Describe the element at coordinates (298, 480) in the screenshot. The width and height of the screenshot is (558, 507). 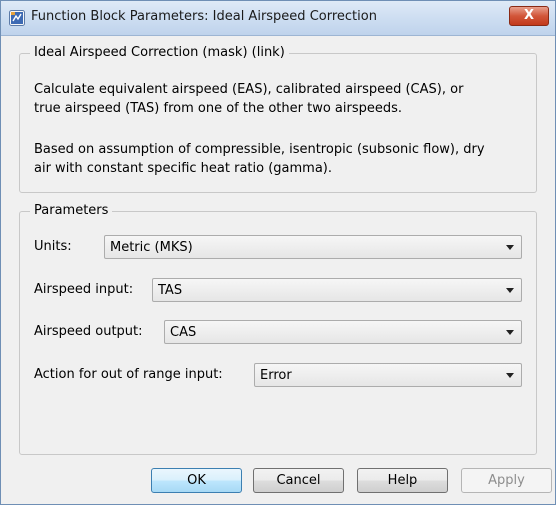
I see `cancel-button: Cancel` at that location.